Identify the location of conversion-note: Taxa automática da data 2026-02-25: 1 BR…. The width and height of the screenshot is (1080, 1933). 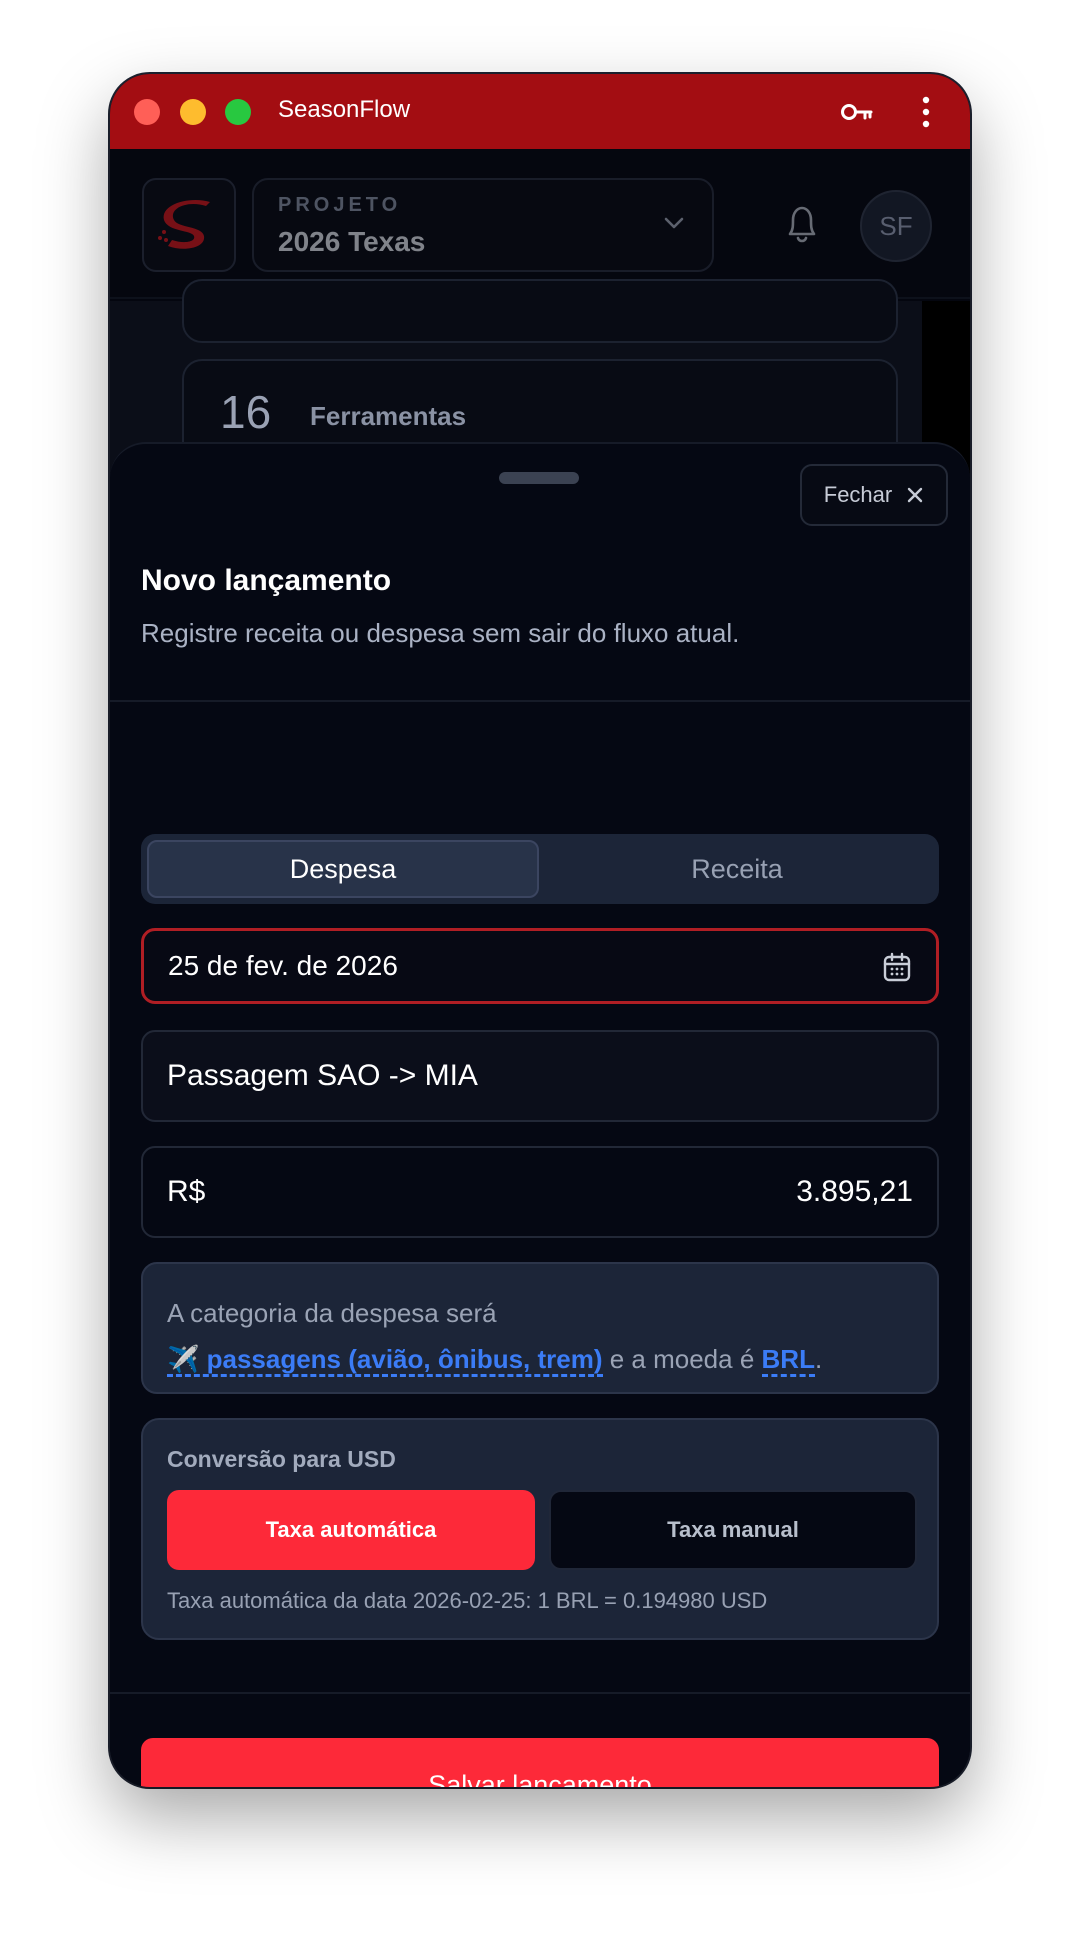
(467, 1600).